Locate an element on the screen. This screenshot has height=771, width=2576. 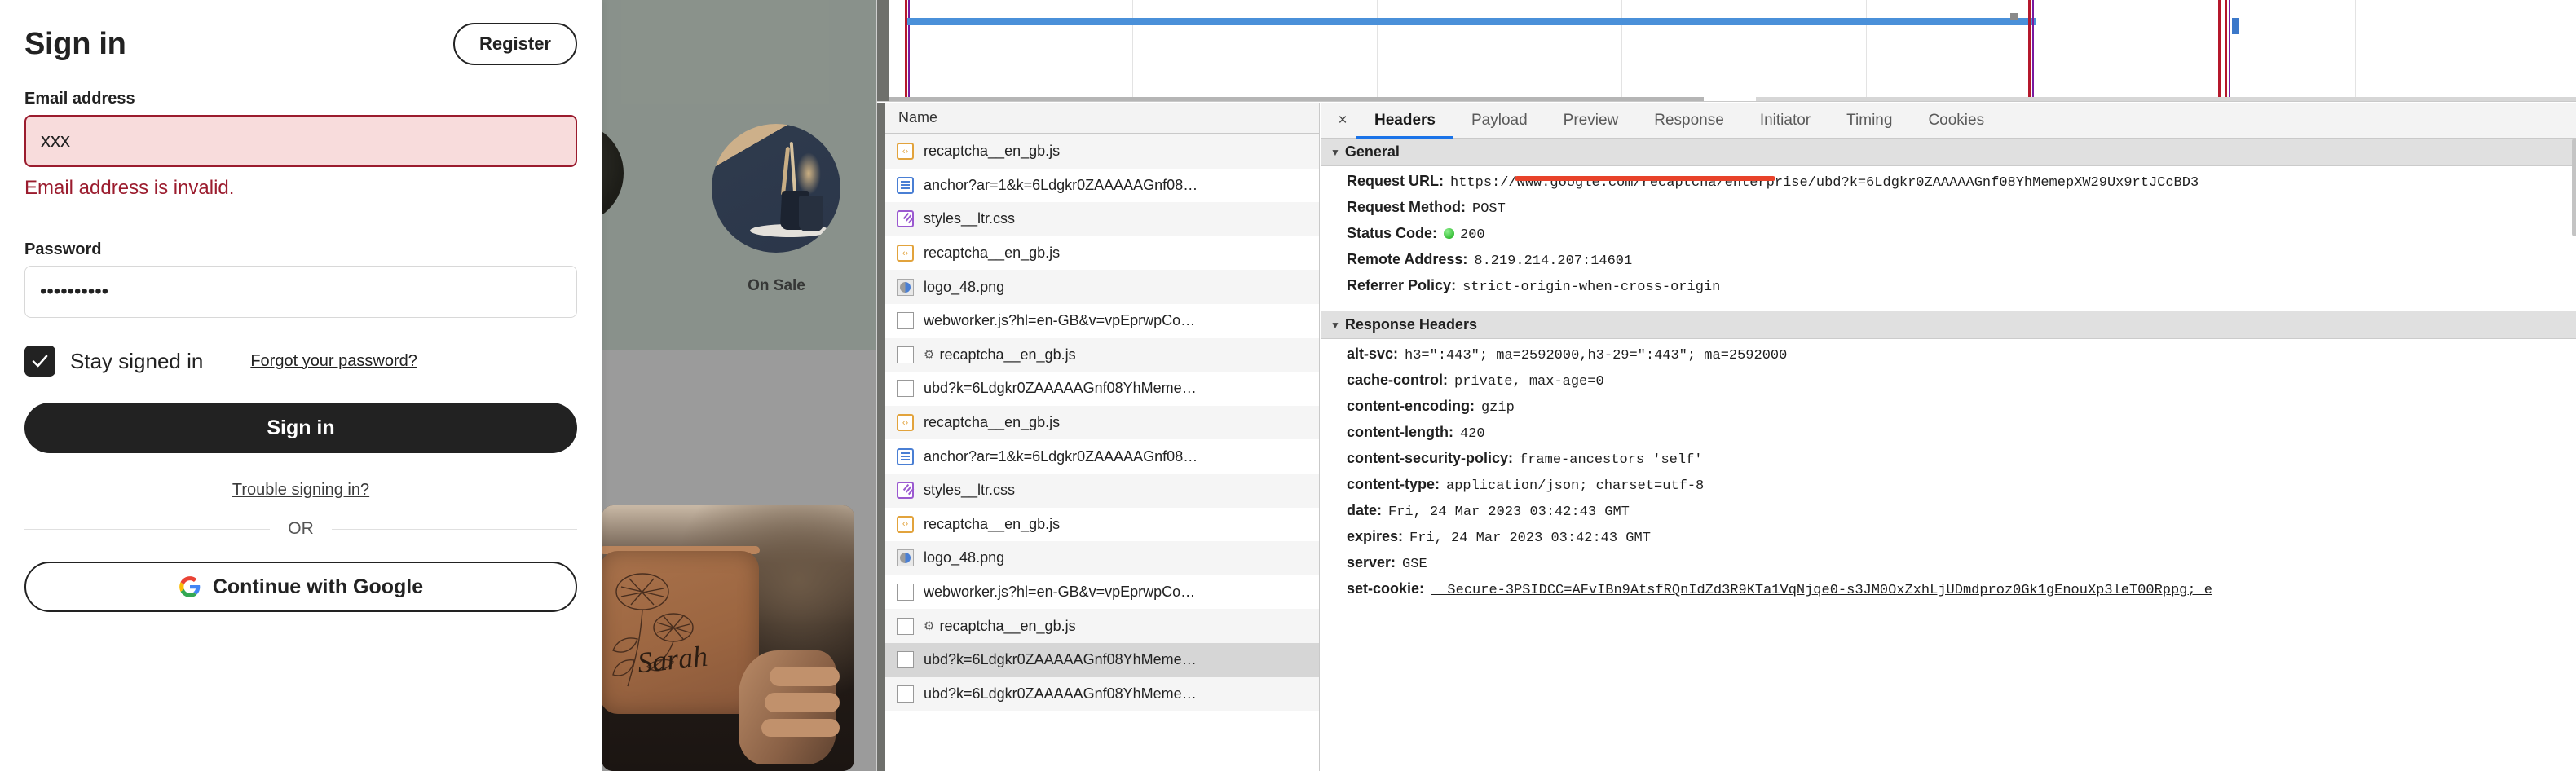
overview-gridlines is located at coordinates (1732, 49).